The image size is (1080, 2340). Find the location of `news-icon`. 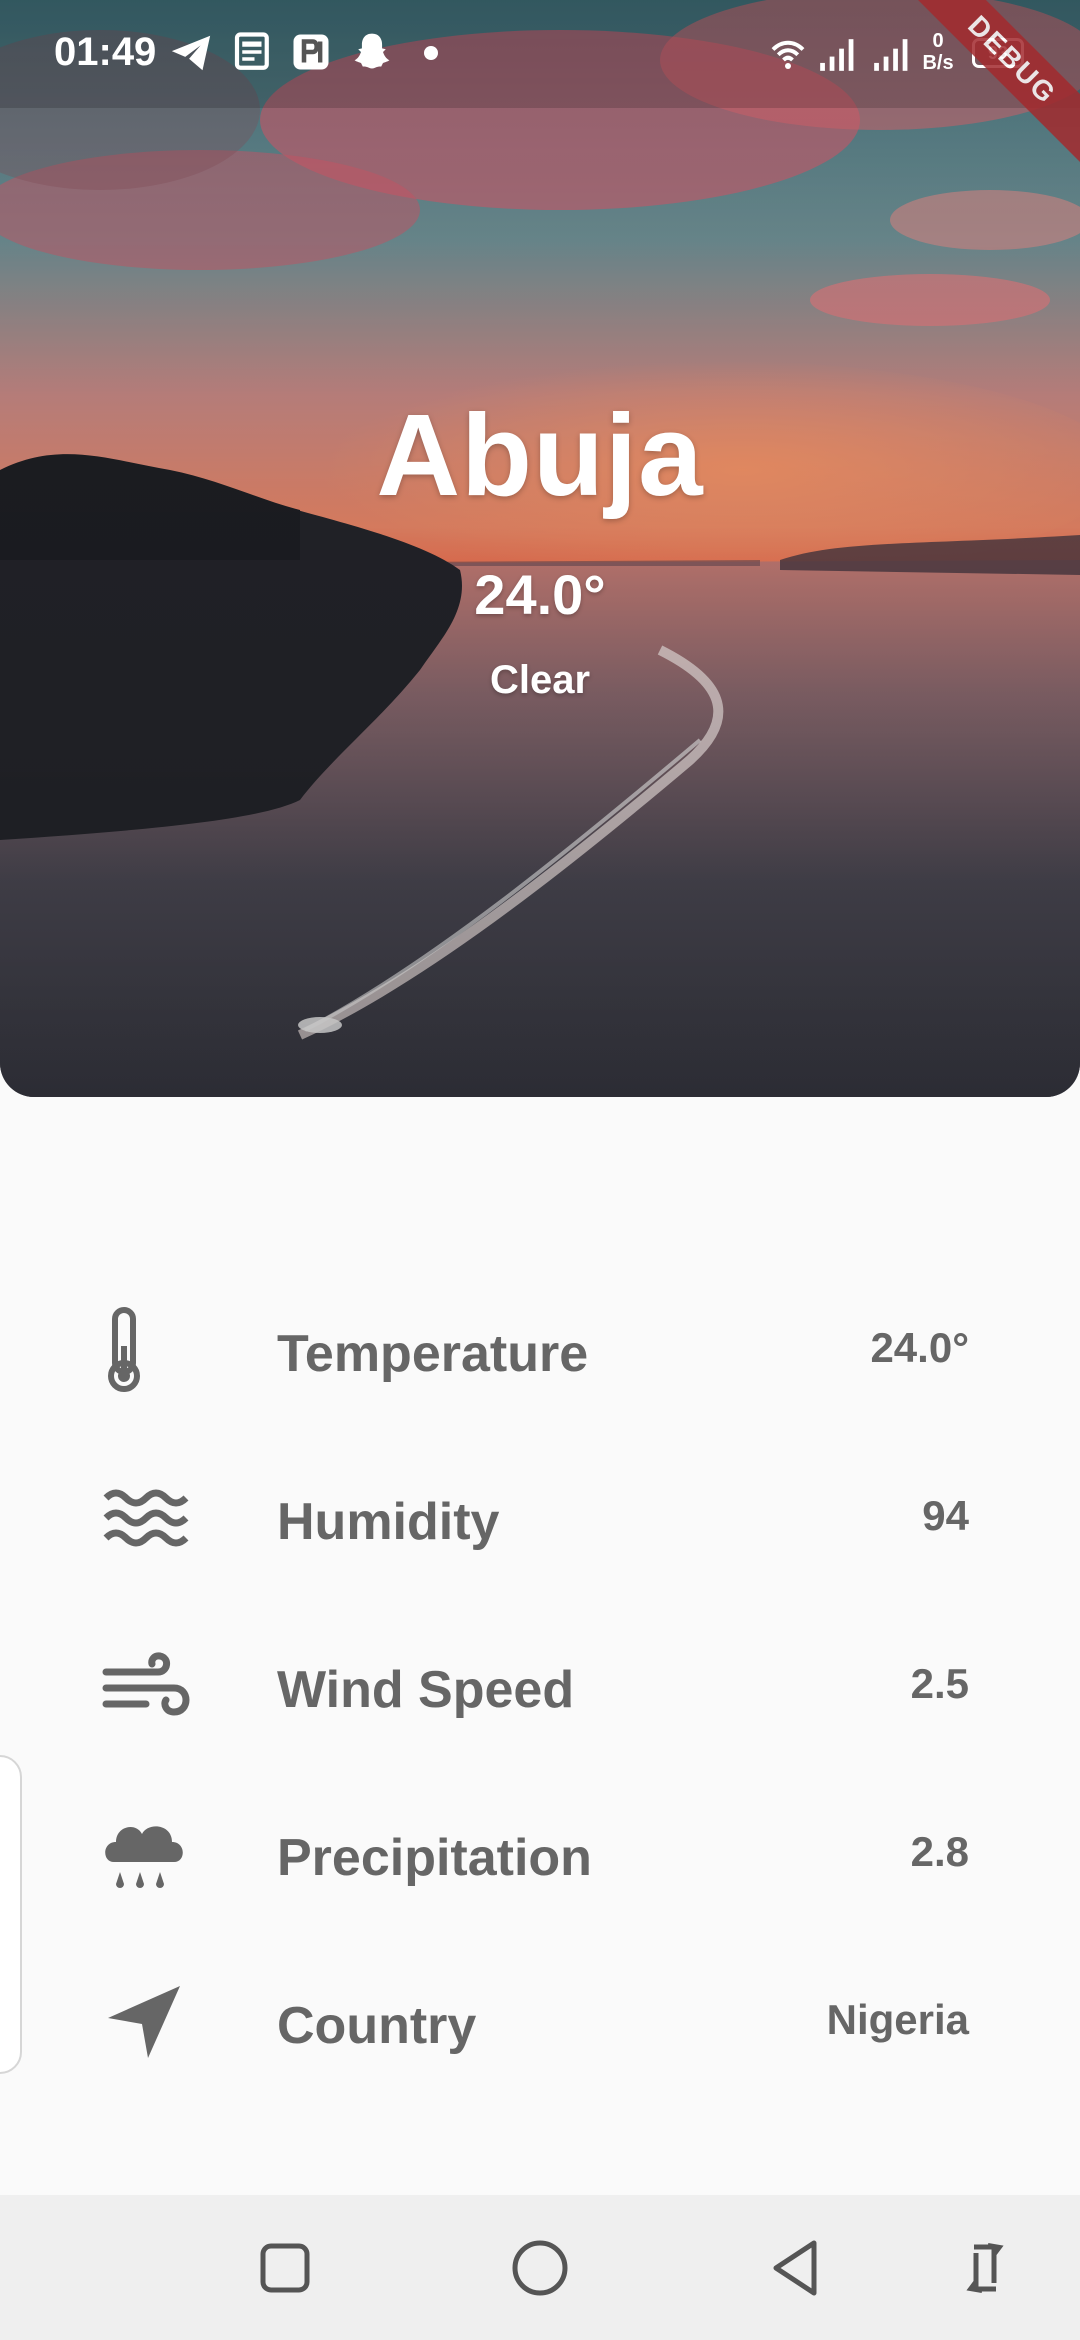

news-icon is located at coordinates (251, 51).